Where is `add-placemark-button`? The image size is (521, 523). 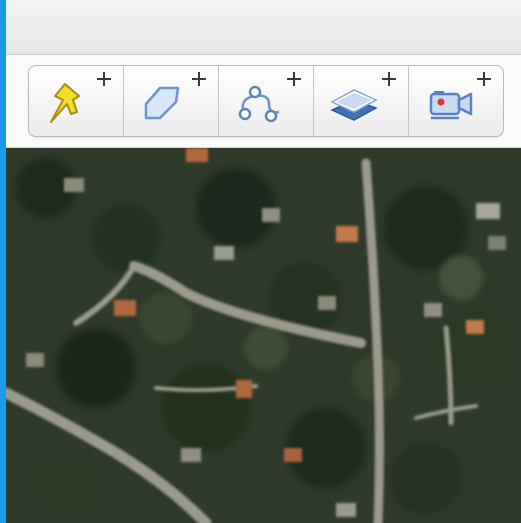 add-placemark-button is located at coordinates (76, 101).